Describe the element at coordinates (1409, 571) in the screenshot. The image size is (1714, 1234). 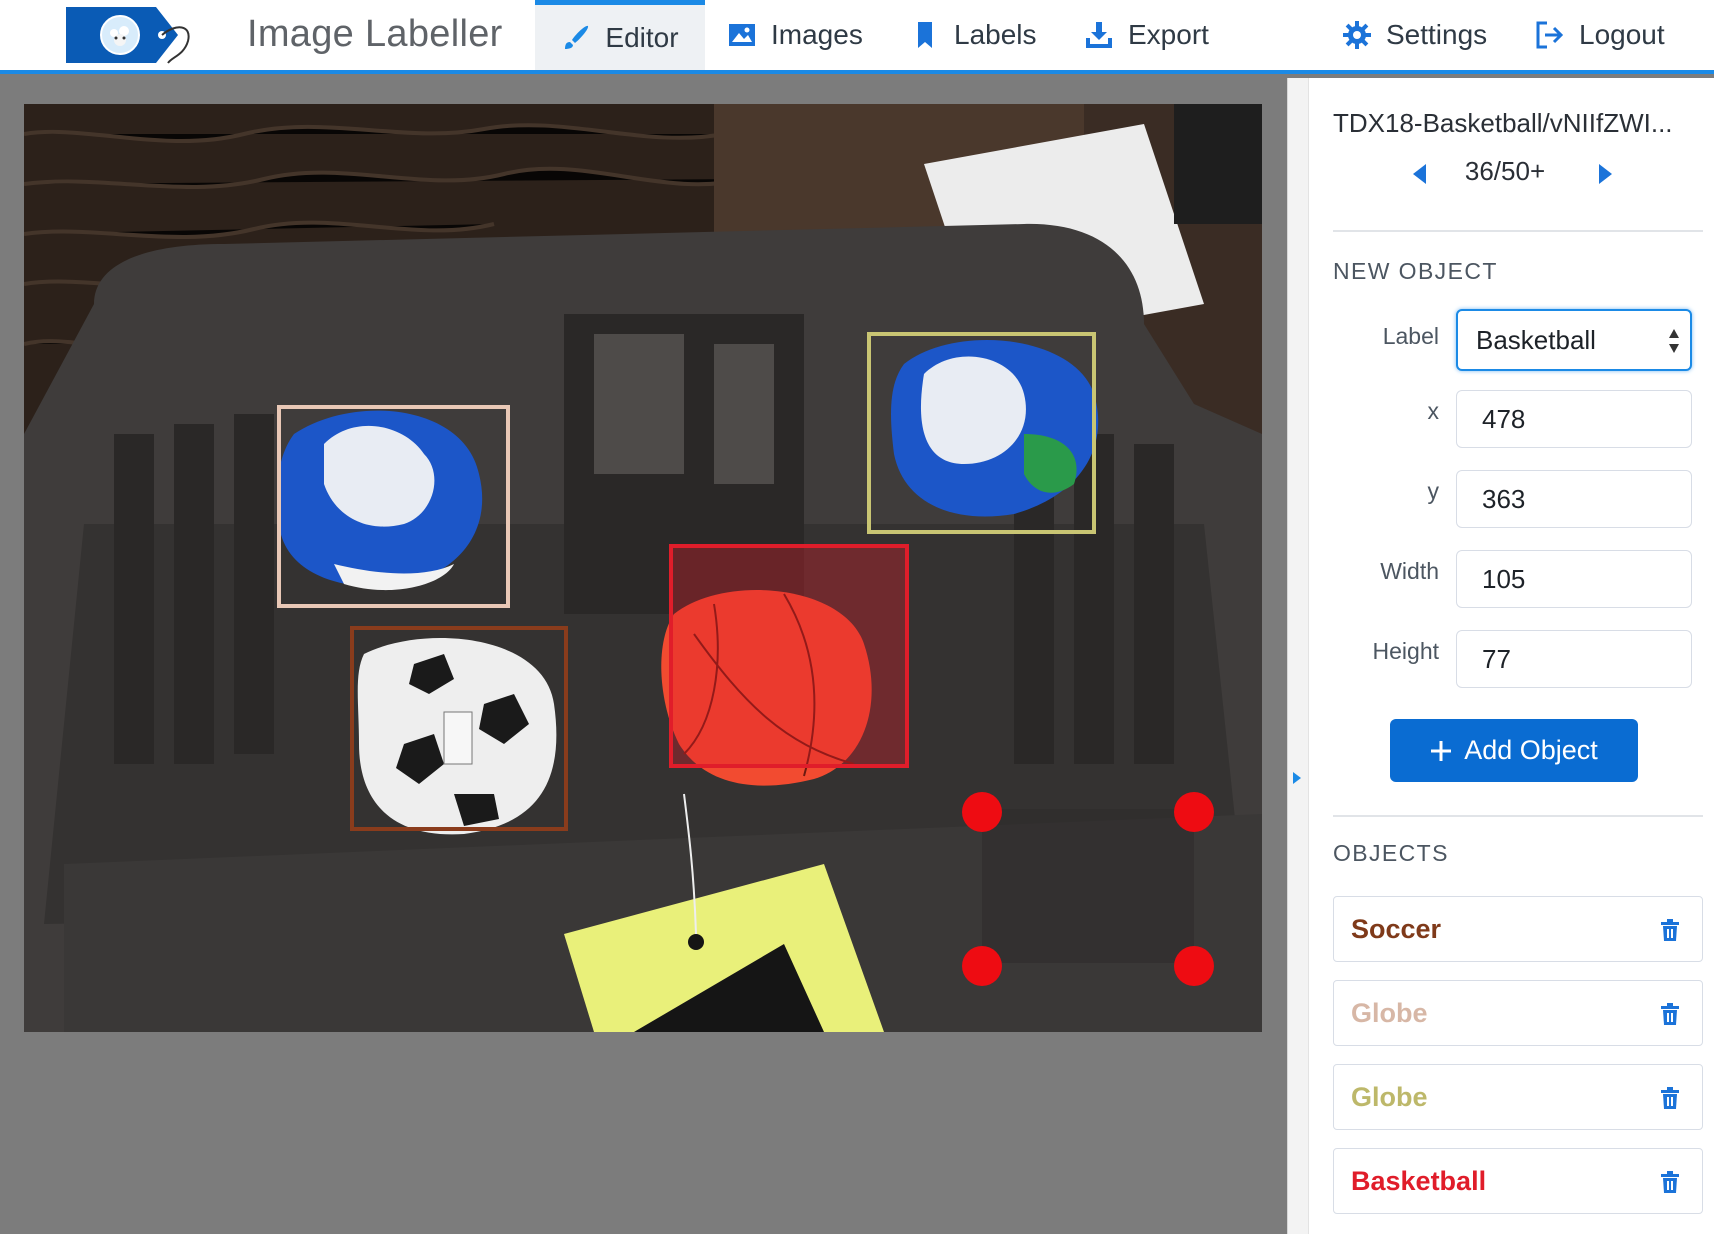
I see `width-caption: Width` at that location.